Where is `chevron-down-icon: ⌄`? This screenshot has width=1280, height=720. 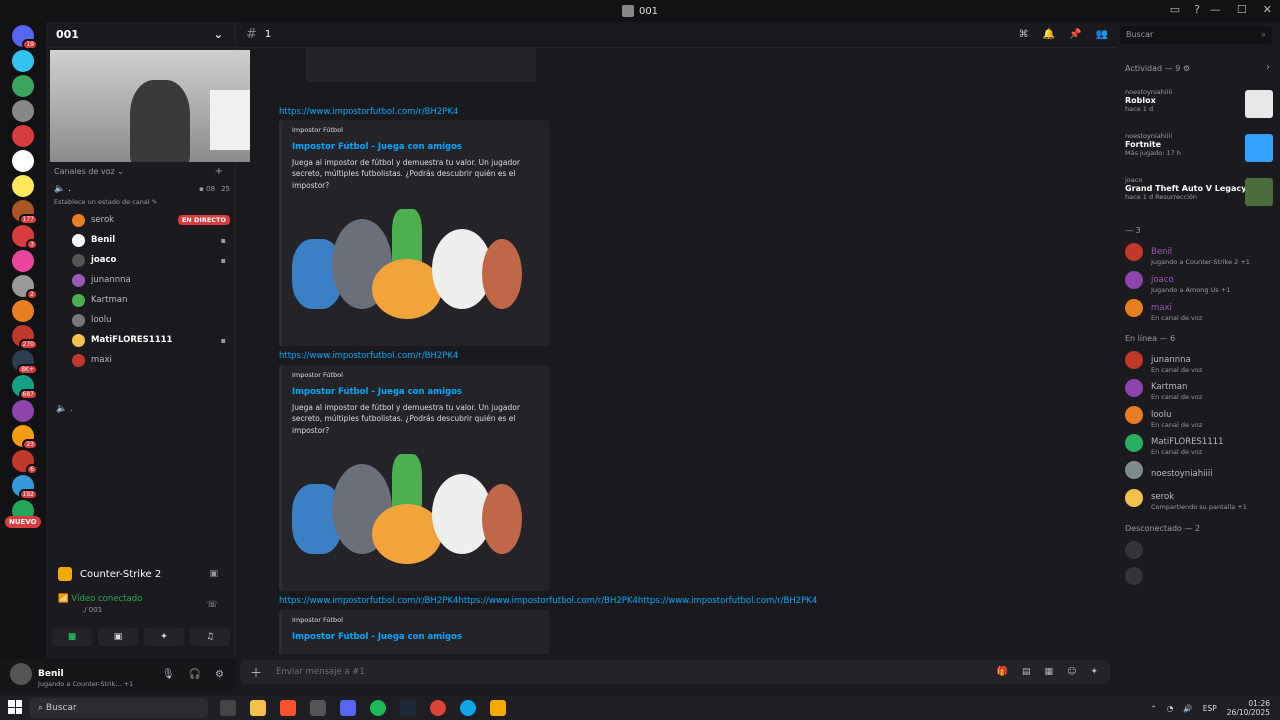
chevron-down-icon: ⌄ is located at coordinates (218, 34).